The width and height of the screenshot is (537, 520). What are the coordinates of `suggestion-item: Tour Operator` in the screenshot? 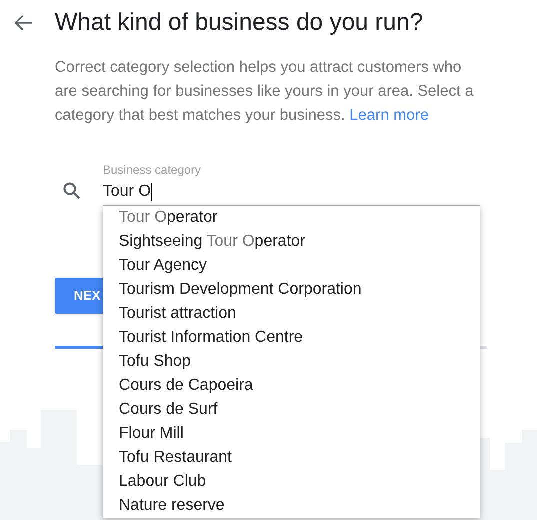 It's located at (291, 218).